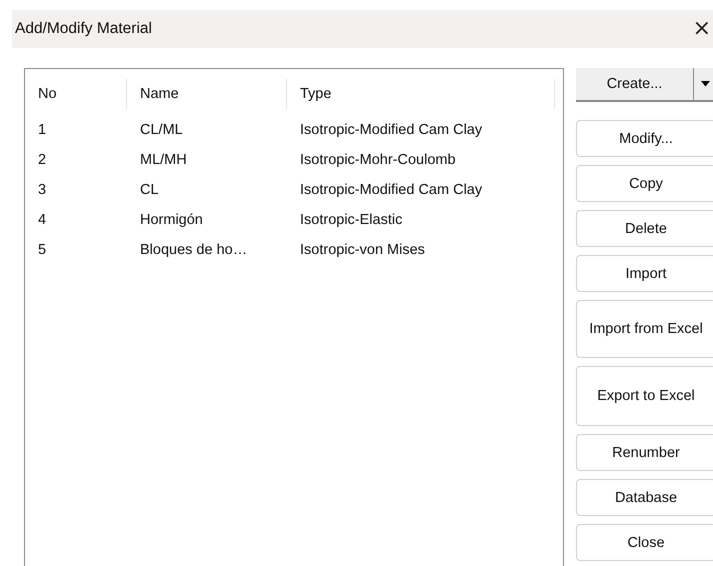 The image size is (713, 566). What do you see at coordinates (42, 160) in the screenshot?
I see `table-cell-text: 2` at bounding box center [42, 160].